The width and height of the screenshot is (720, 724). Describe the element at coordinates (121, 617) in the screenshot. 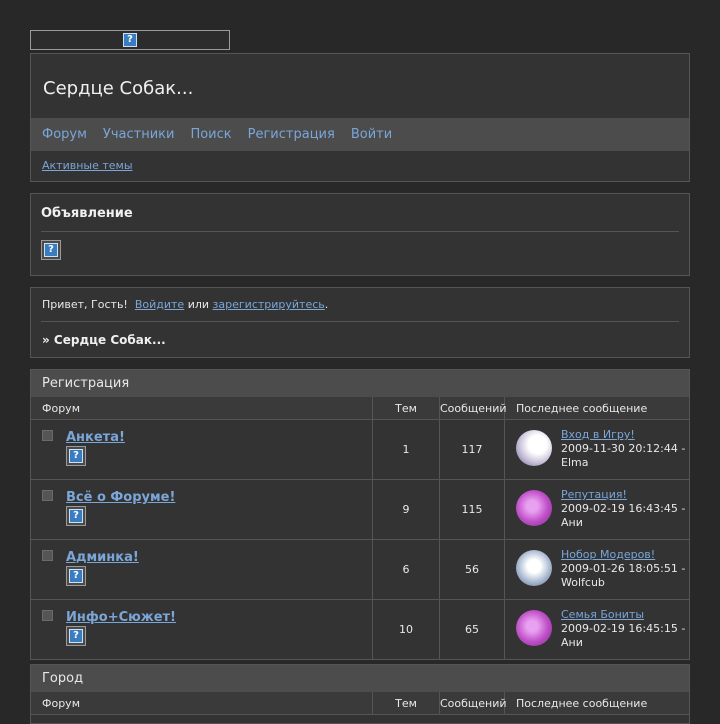

I see `forum-link: Инфо+Сюжет!` at that location.